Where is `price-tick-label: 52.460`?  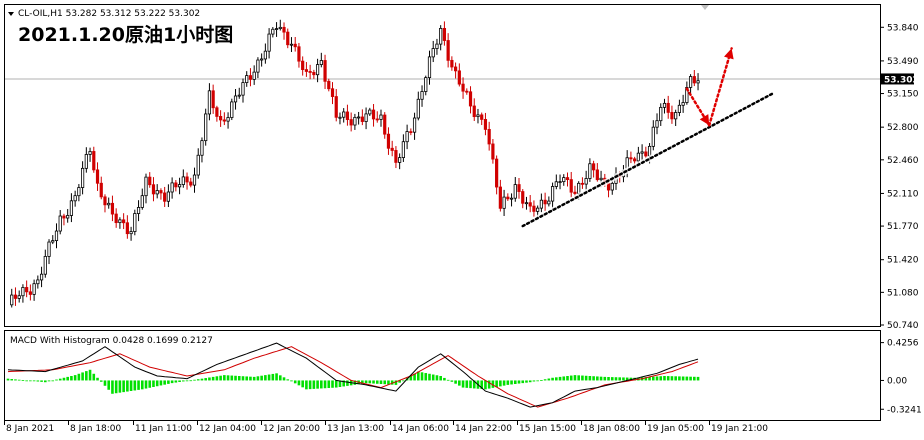 price-tick-label: 52.460 is located at coordinates (903, 161).